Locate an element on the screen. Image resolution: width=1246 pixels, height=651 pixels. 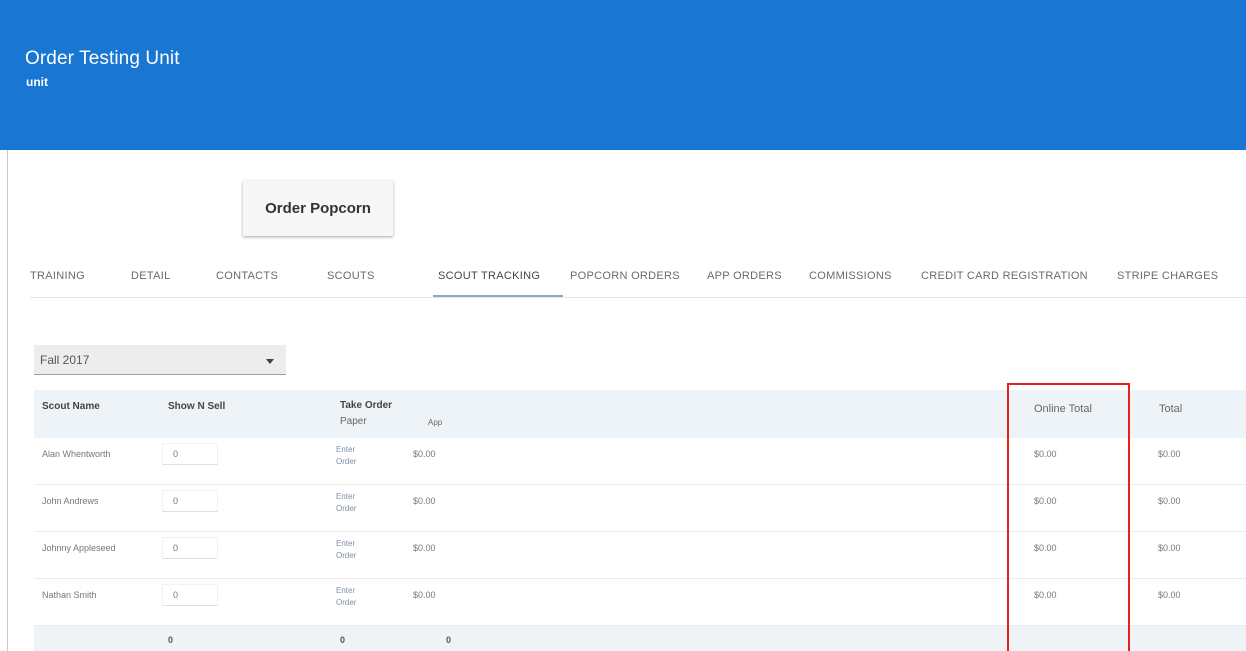
season-select: Fall 2017 is located at coordinates (160, 360).